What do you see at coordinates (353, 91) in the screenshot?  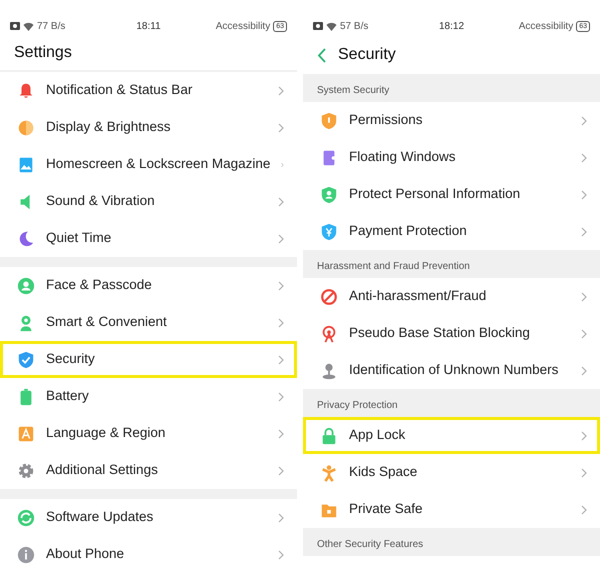 I see `section-header: System Security` at bounding box center [353, 91].